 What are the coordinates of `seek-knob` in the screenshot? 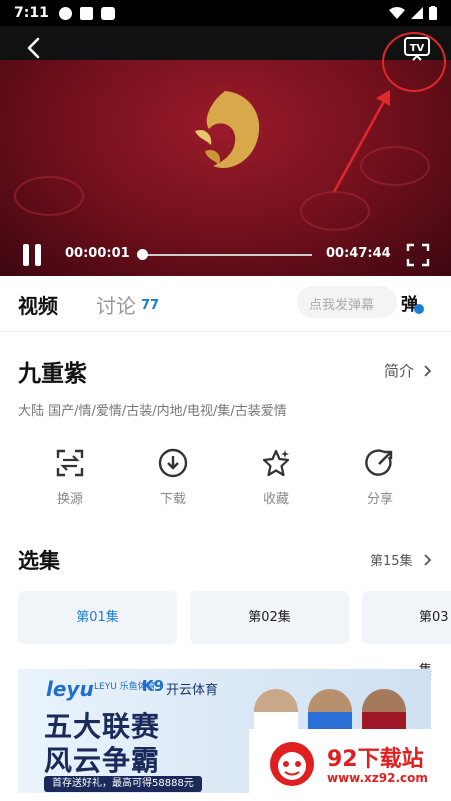 It's located at (142, 254).